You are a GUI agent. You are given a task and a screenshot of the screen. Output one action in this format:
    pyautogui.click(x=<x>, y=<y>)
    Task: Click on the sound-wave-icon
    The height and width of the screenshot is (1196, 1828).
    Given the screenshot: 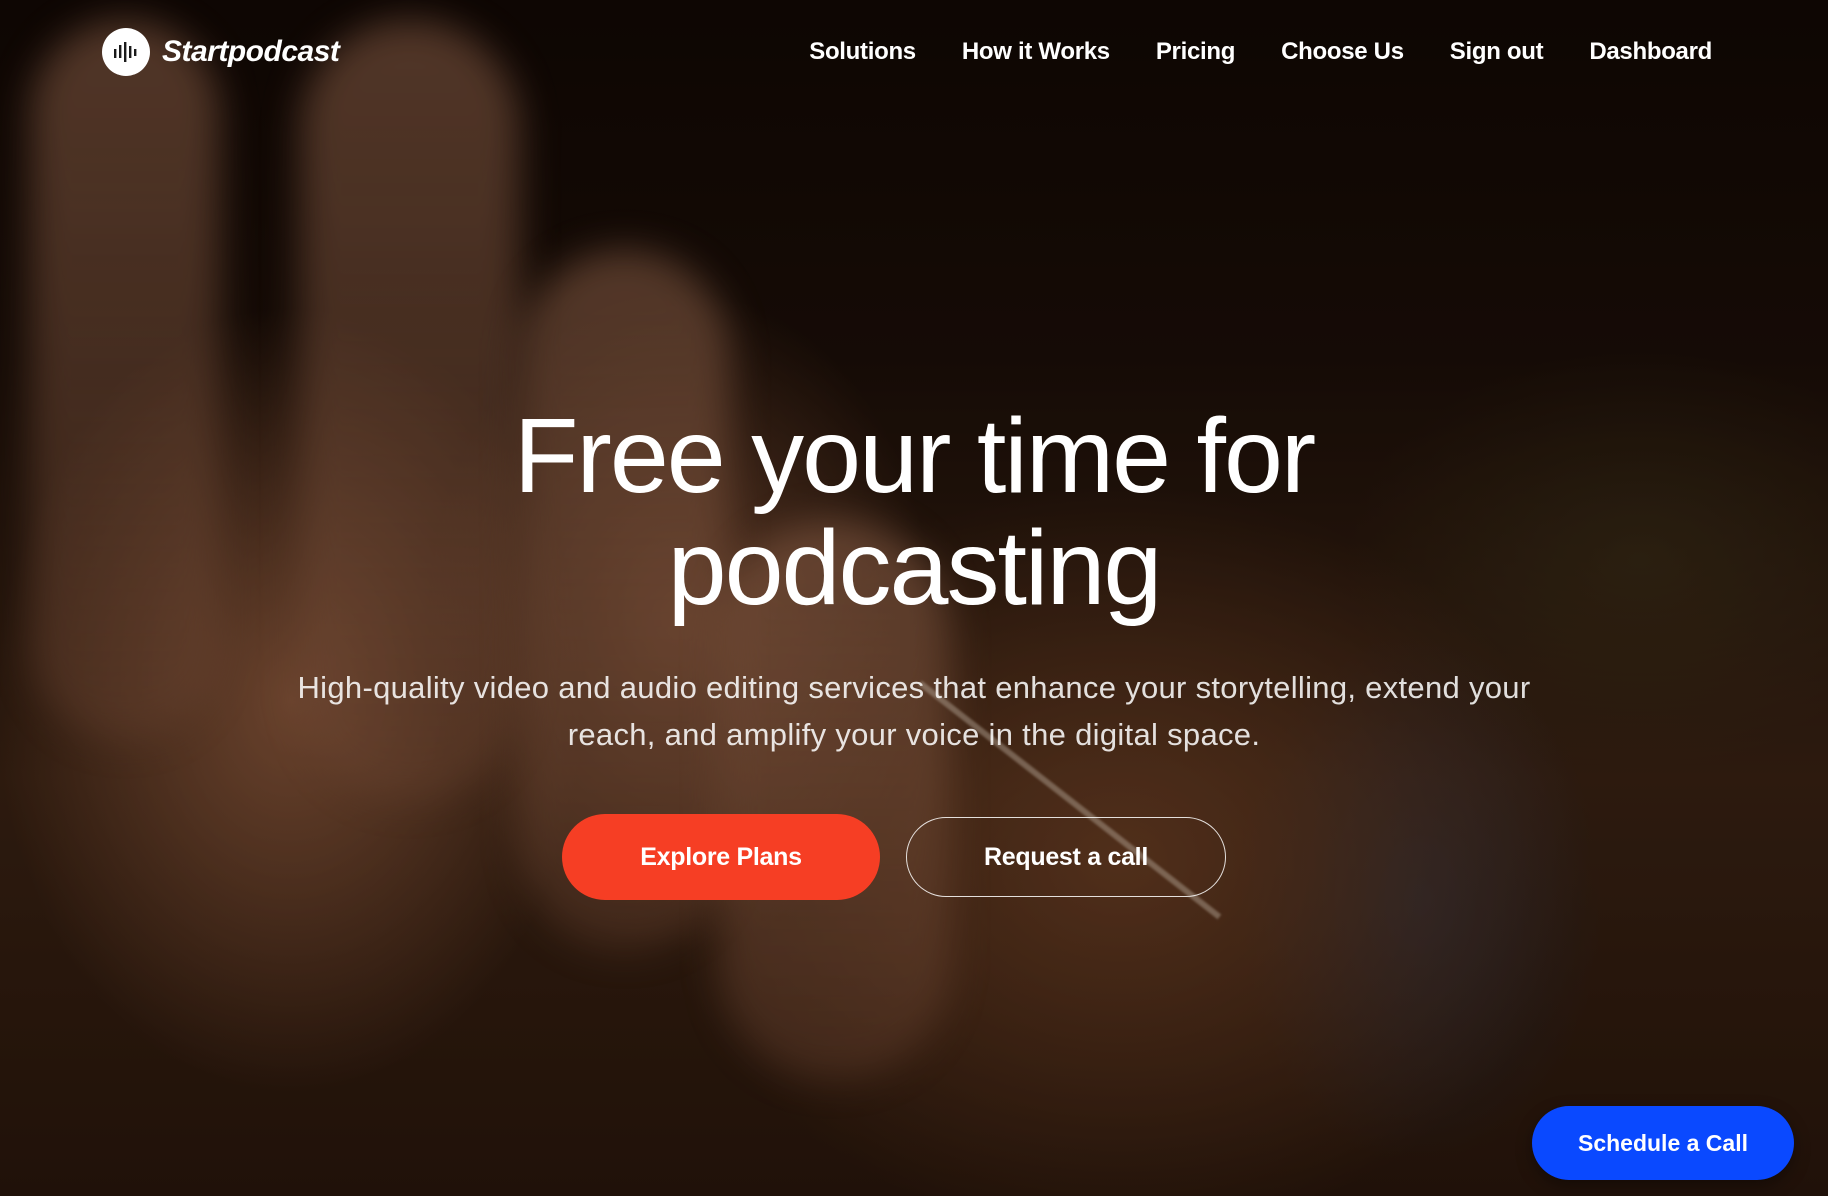 What is the action you would take?
    pyautogui.click(x=126, y=52)
    